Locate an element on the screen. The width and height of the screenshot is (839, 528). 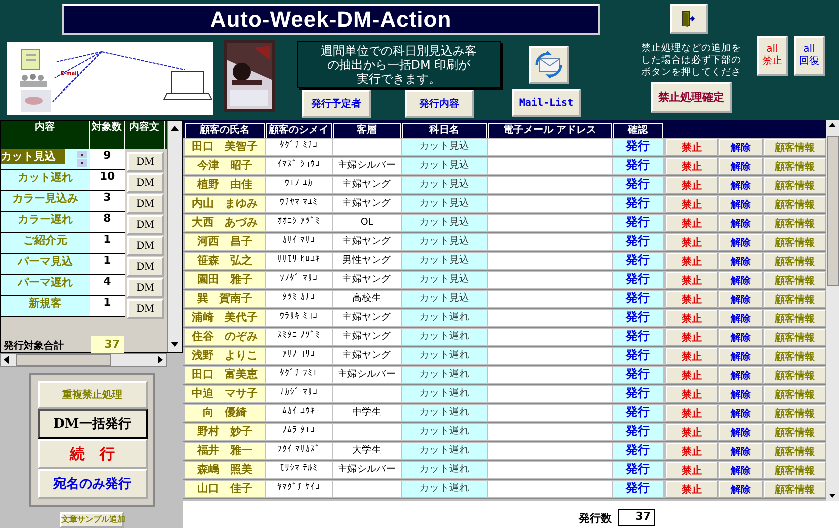
scheduled-button: 発行予定者 is located at coordinates (336, 104).